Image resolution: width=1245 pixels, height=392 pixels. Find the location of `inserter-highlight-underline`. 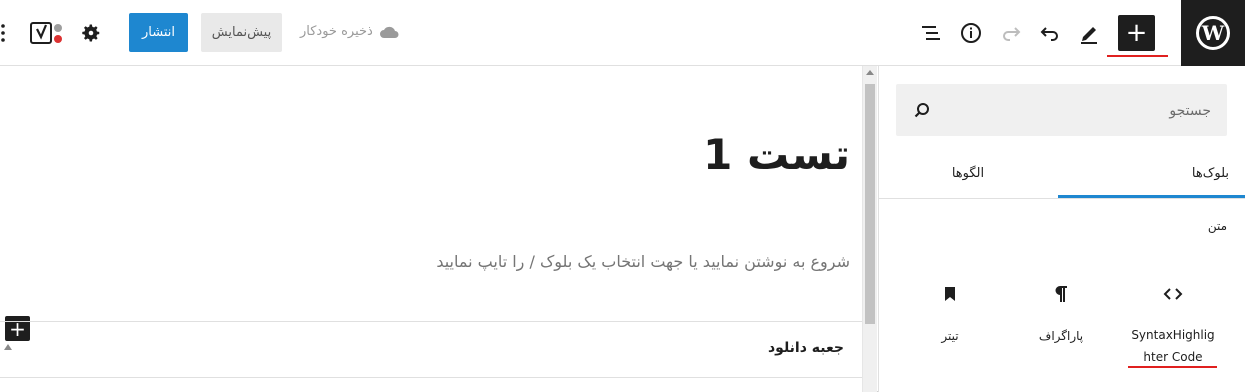

inserter-highlight-underline is located at coordinates (1137, 56).